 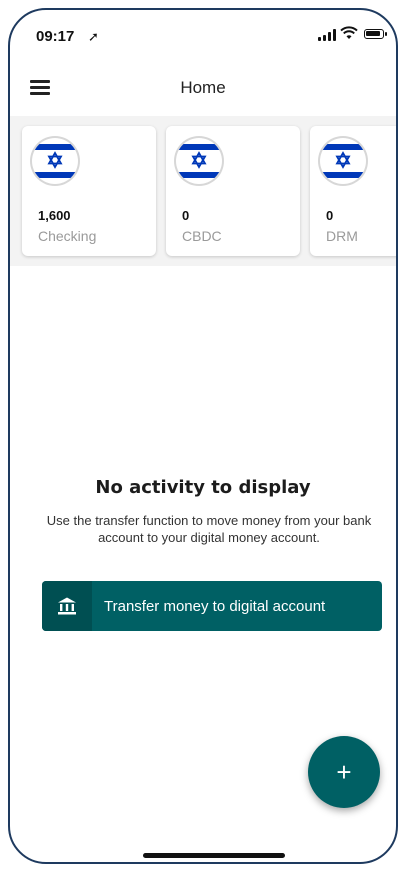 What do you see at coordinates (93, 37) in the screenshot?
I see `location-arrow-icon: ➚` at bounding box center [93, 37].